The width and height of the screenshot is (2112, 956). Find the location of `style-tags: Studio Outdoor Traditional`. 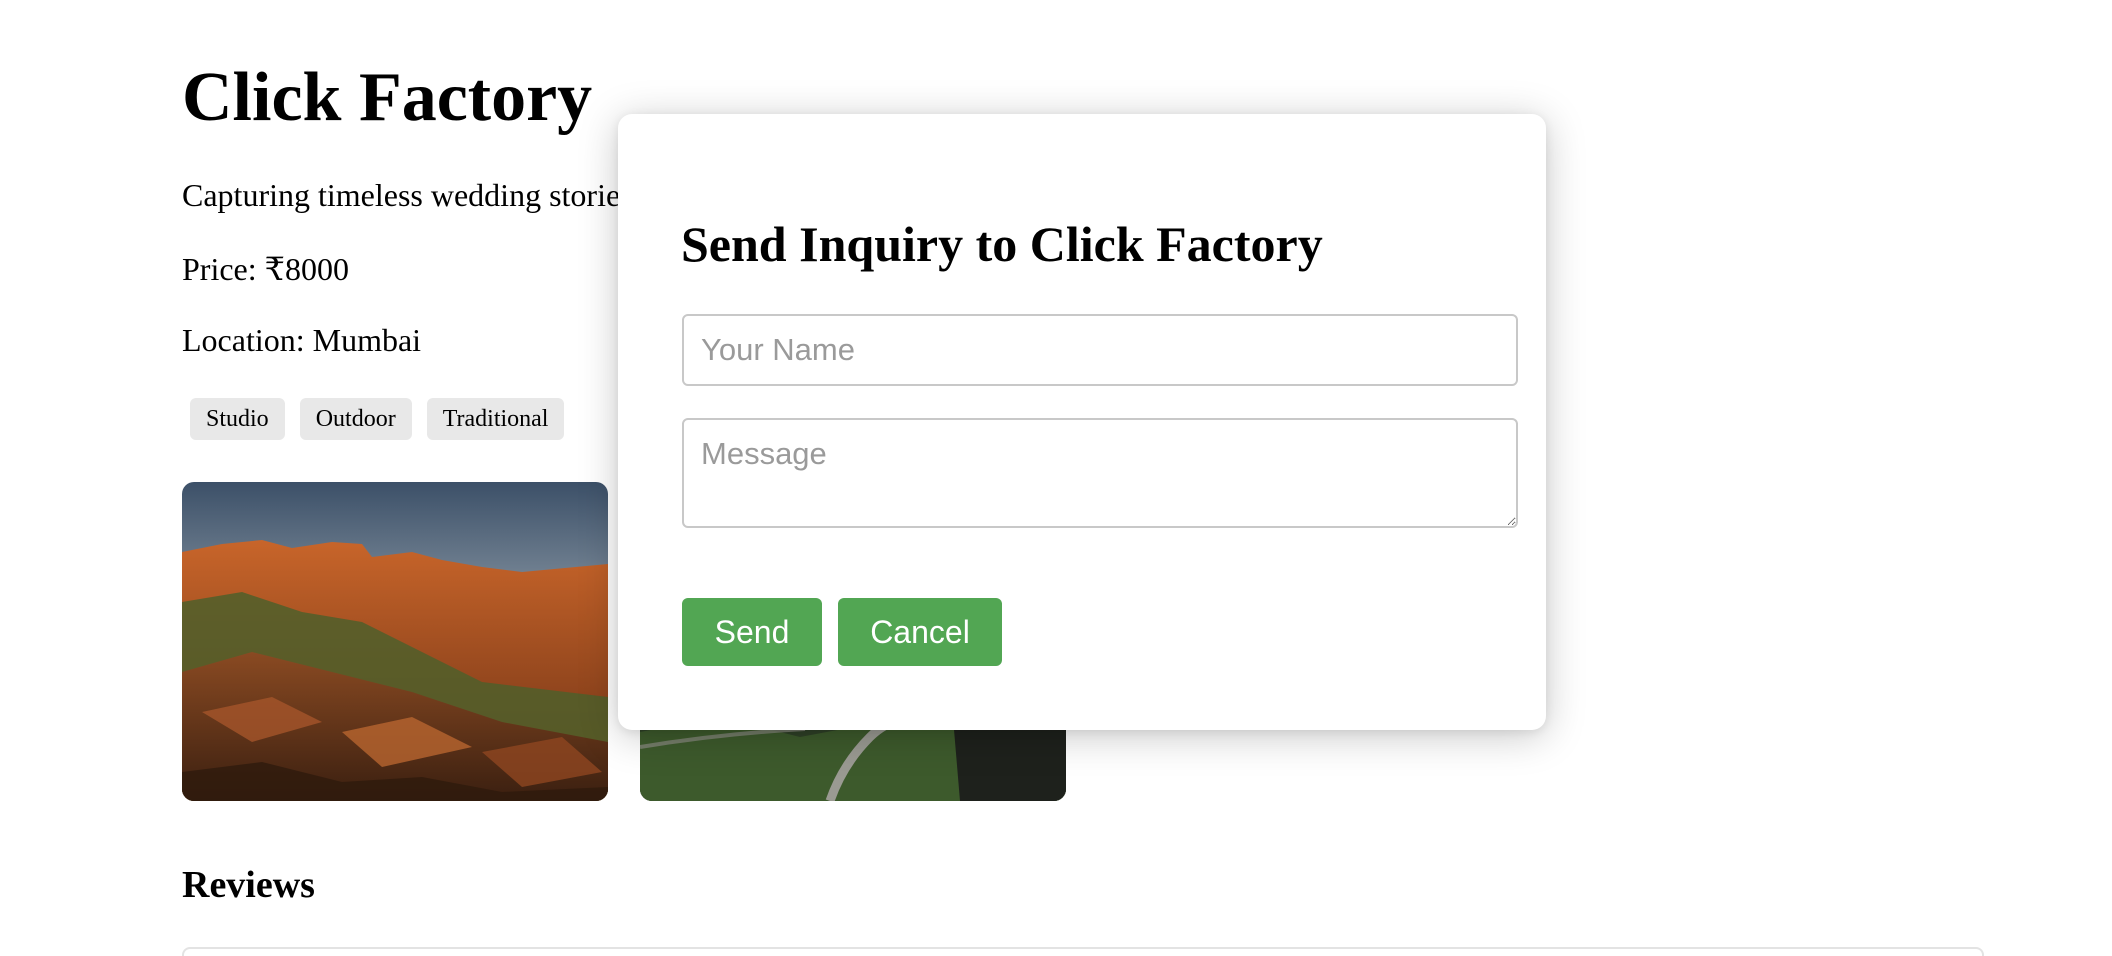

style-tags: Studio Outdoor Traditional is located at coordinates (377, 419).